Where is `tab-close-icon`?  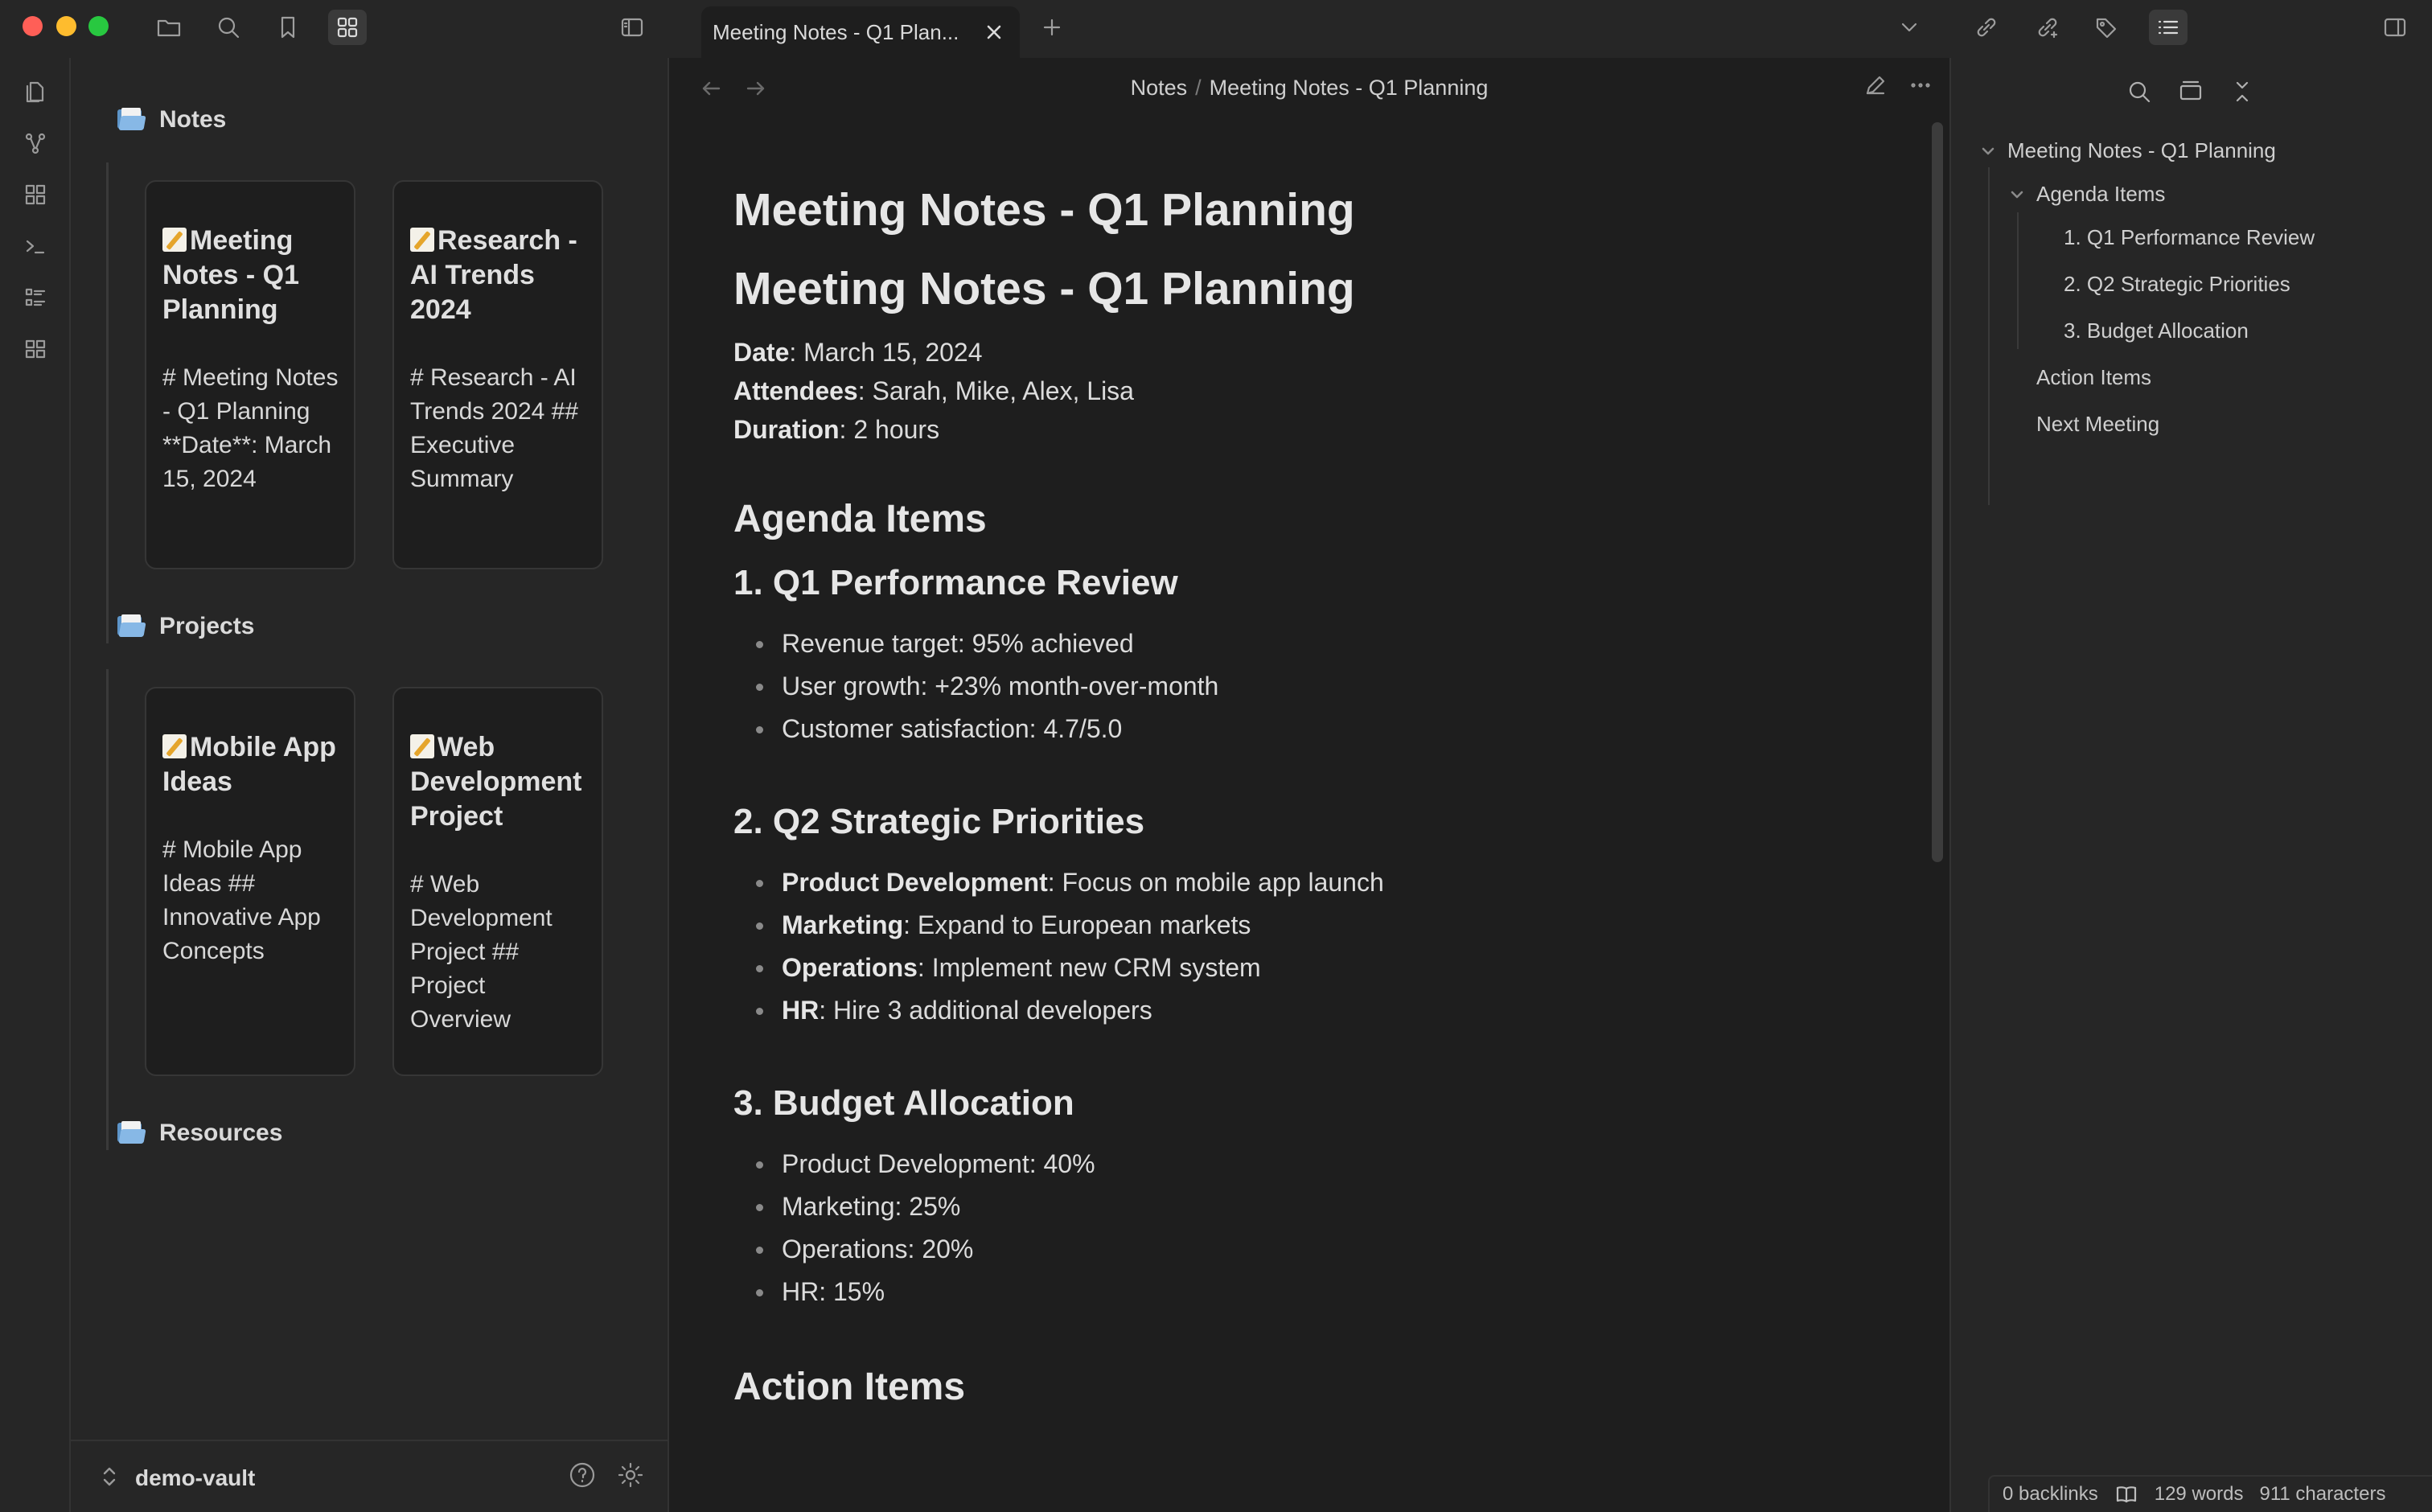
tab-close-icon is located at coordinates (994, 32).